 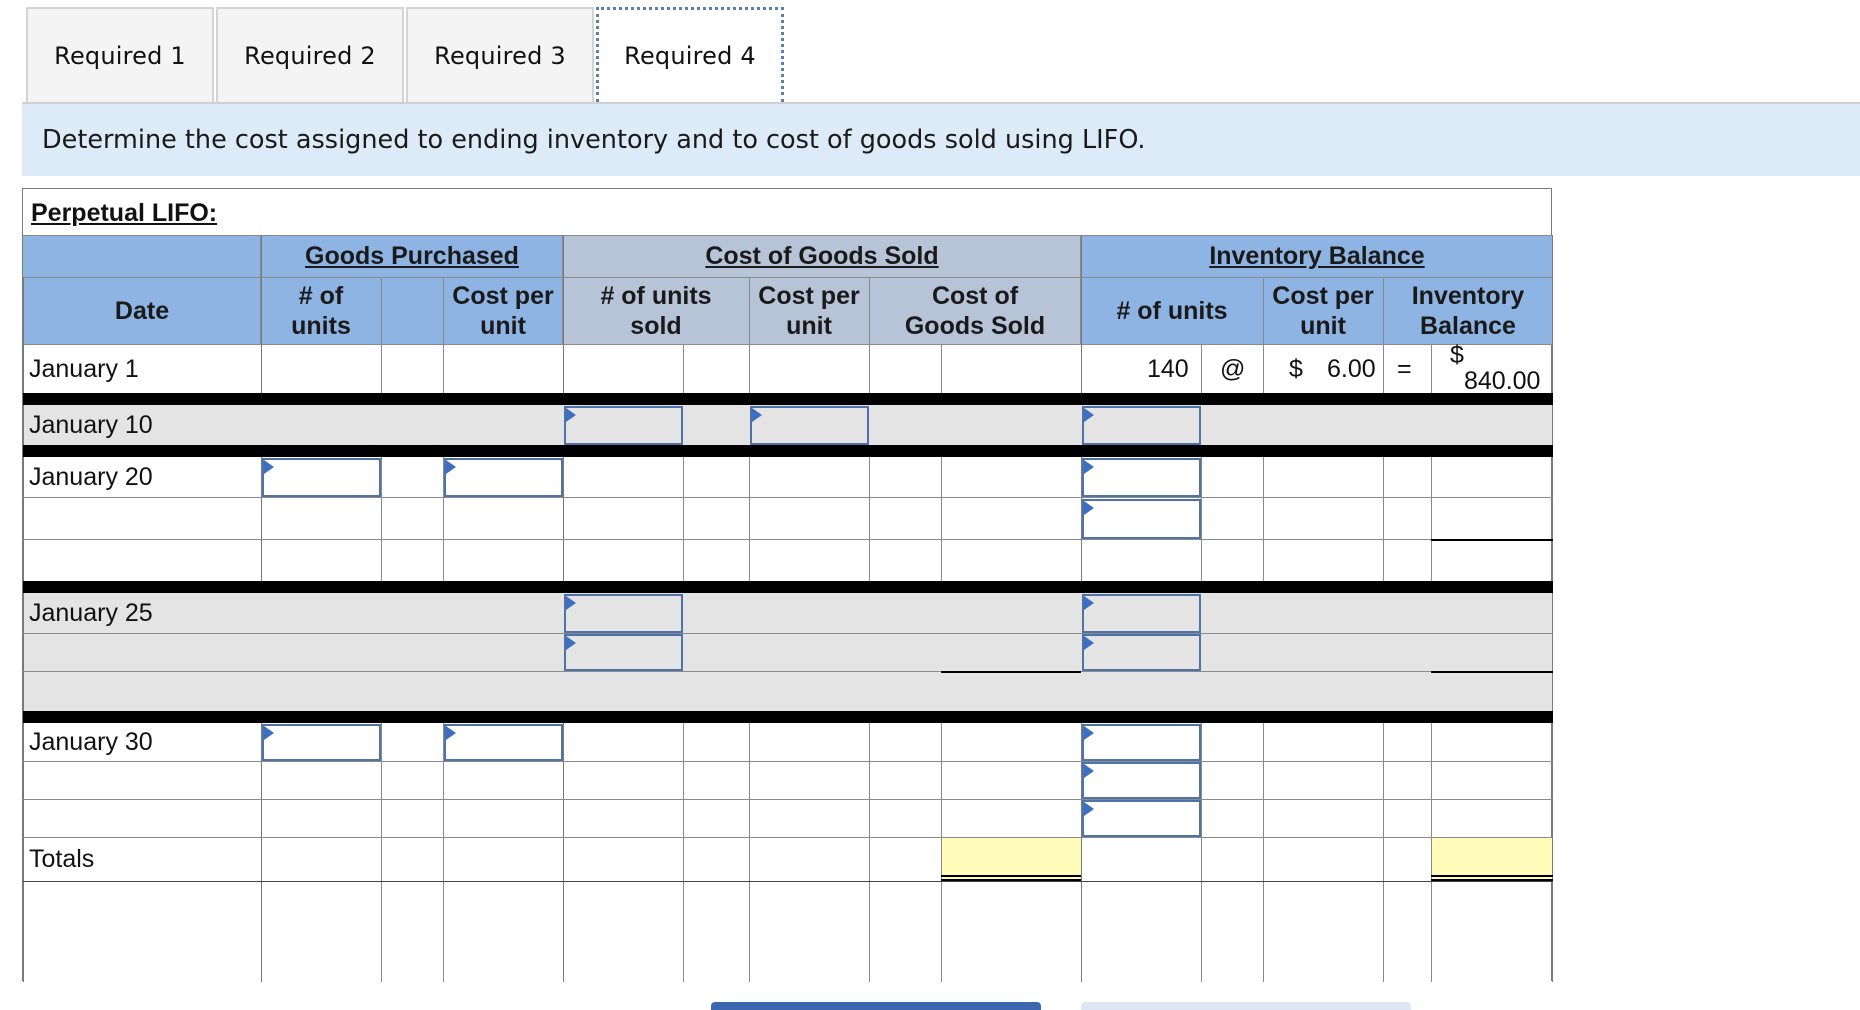 I want to click on row-label-jan10: January 10, so click(x=91, y=424).